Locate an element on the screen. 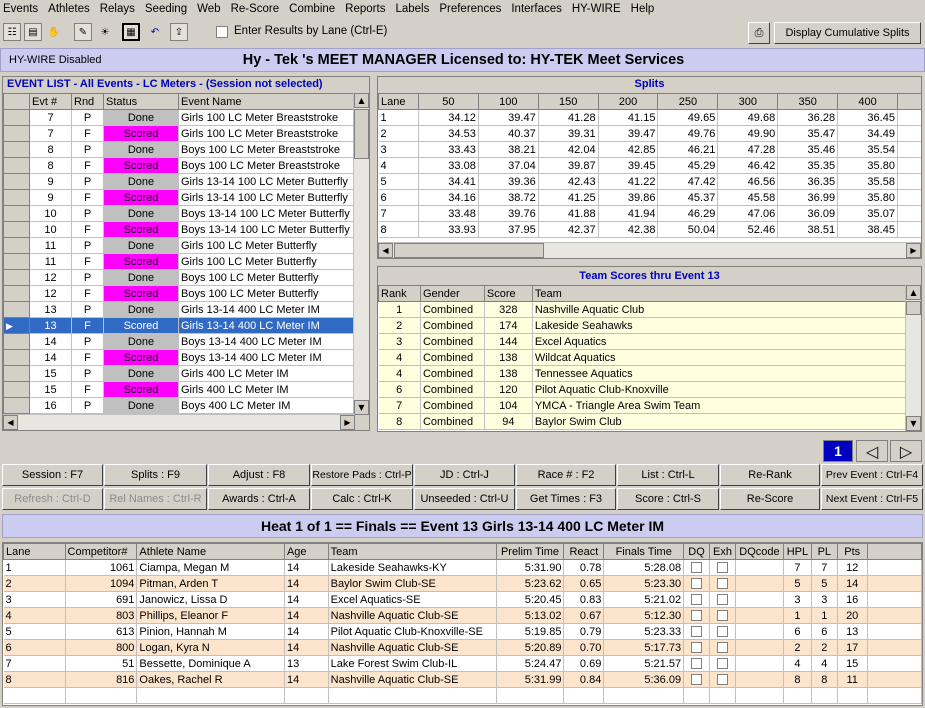 Image resolution: width=925 pixels, height=708 pixels. col-team: Team is located at coordinates (718, 294).